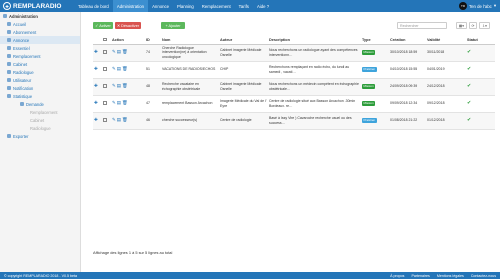 The image size is (500, 279). What do you see at coordinates (40, 64) in the screenshot?
I see `sidebar-item-cabinet: Cabinet` at bounding box center [40, 64].